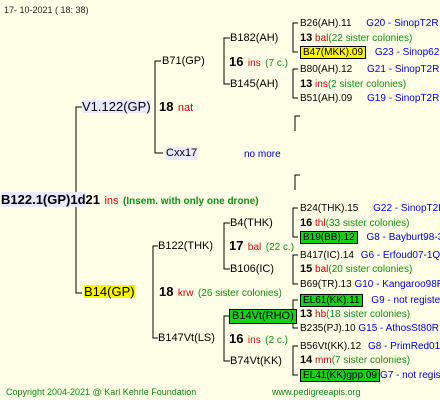 The height and width of the screenshot is (400, 440). Describe the element at coordinates (371, 360) in the screenshot. I see `gen4-note: (7 sister colonies)` at that location.